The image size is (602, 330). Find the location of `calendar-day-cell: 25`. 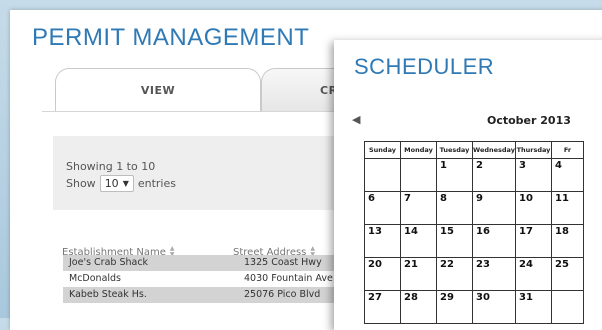

calendar-day-cell: 25 is located at coordinates (567, 274).